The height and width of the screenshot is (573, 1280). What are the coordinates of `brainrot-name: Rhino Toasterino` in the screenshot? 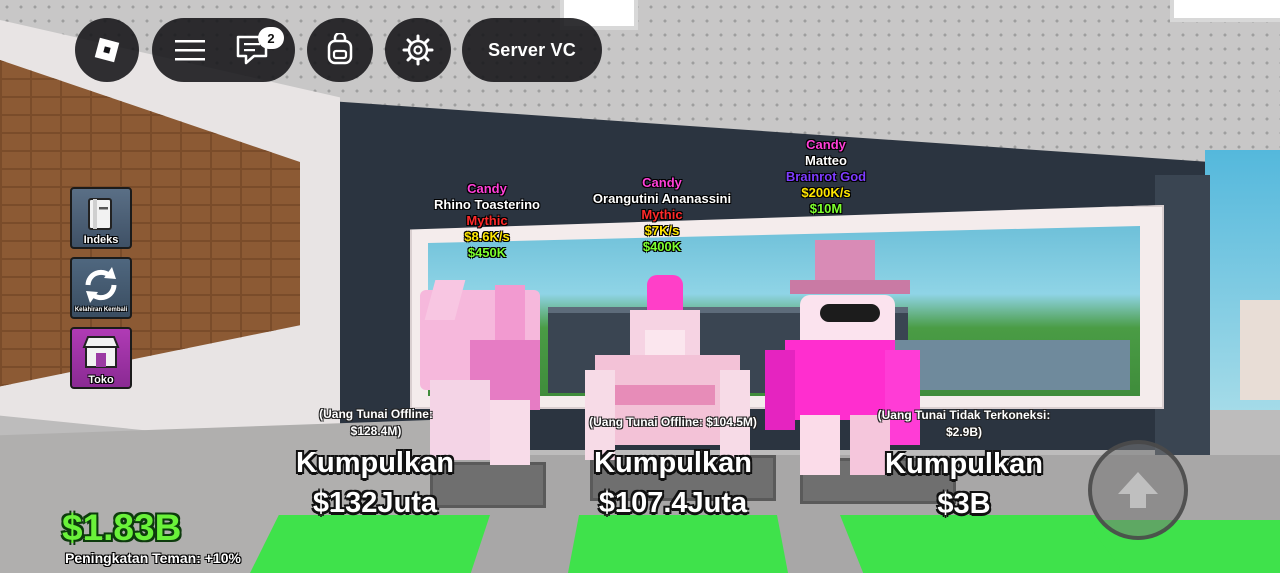 It's located at (487, 204).